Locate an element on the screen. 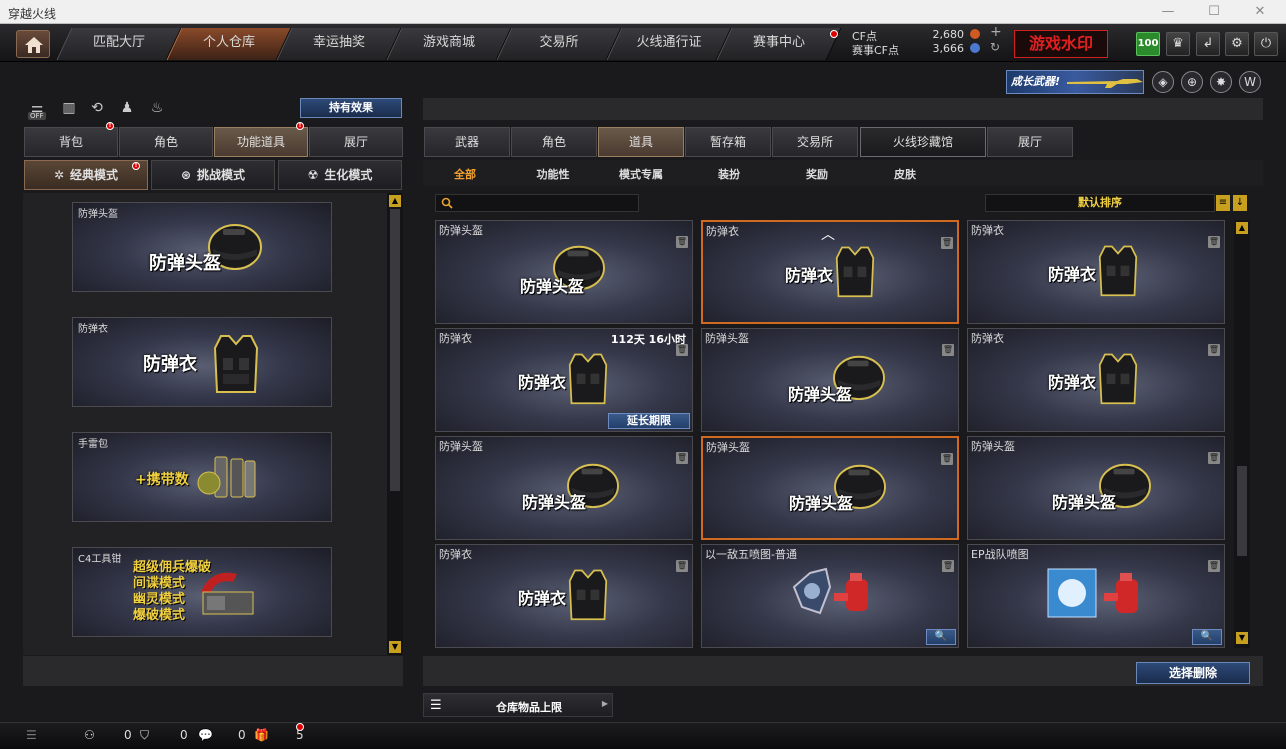 The image size is (1286, 749). wings-icon: W is located at coordinates (1250, 82).